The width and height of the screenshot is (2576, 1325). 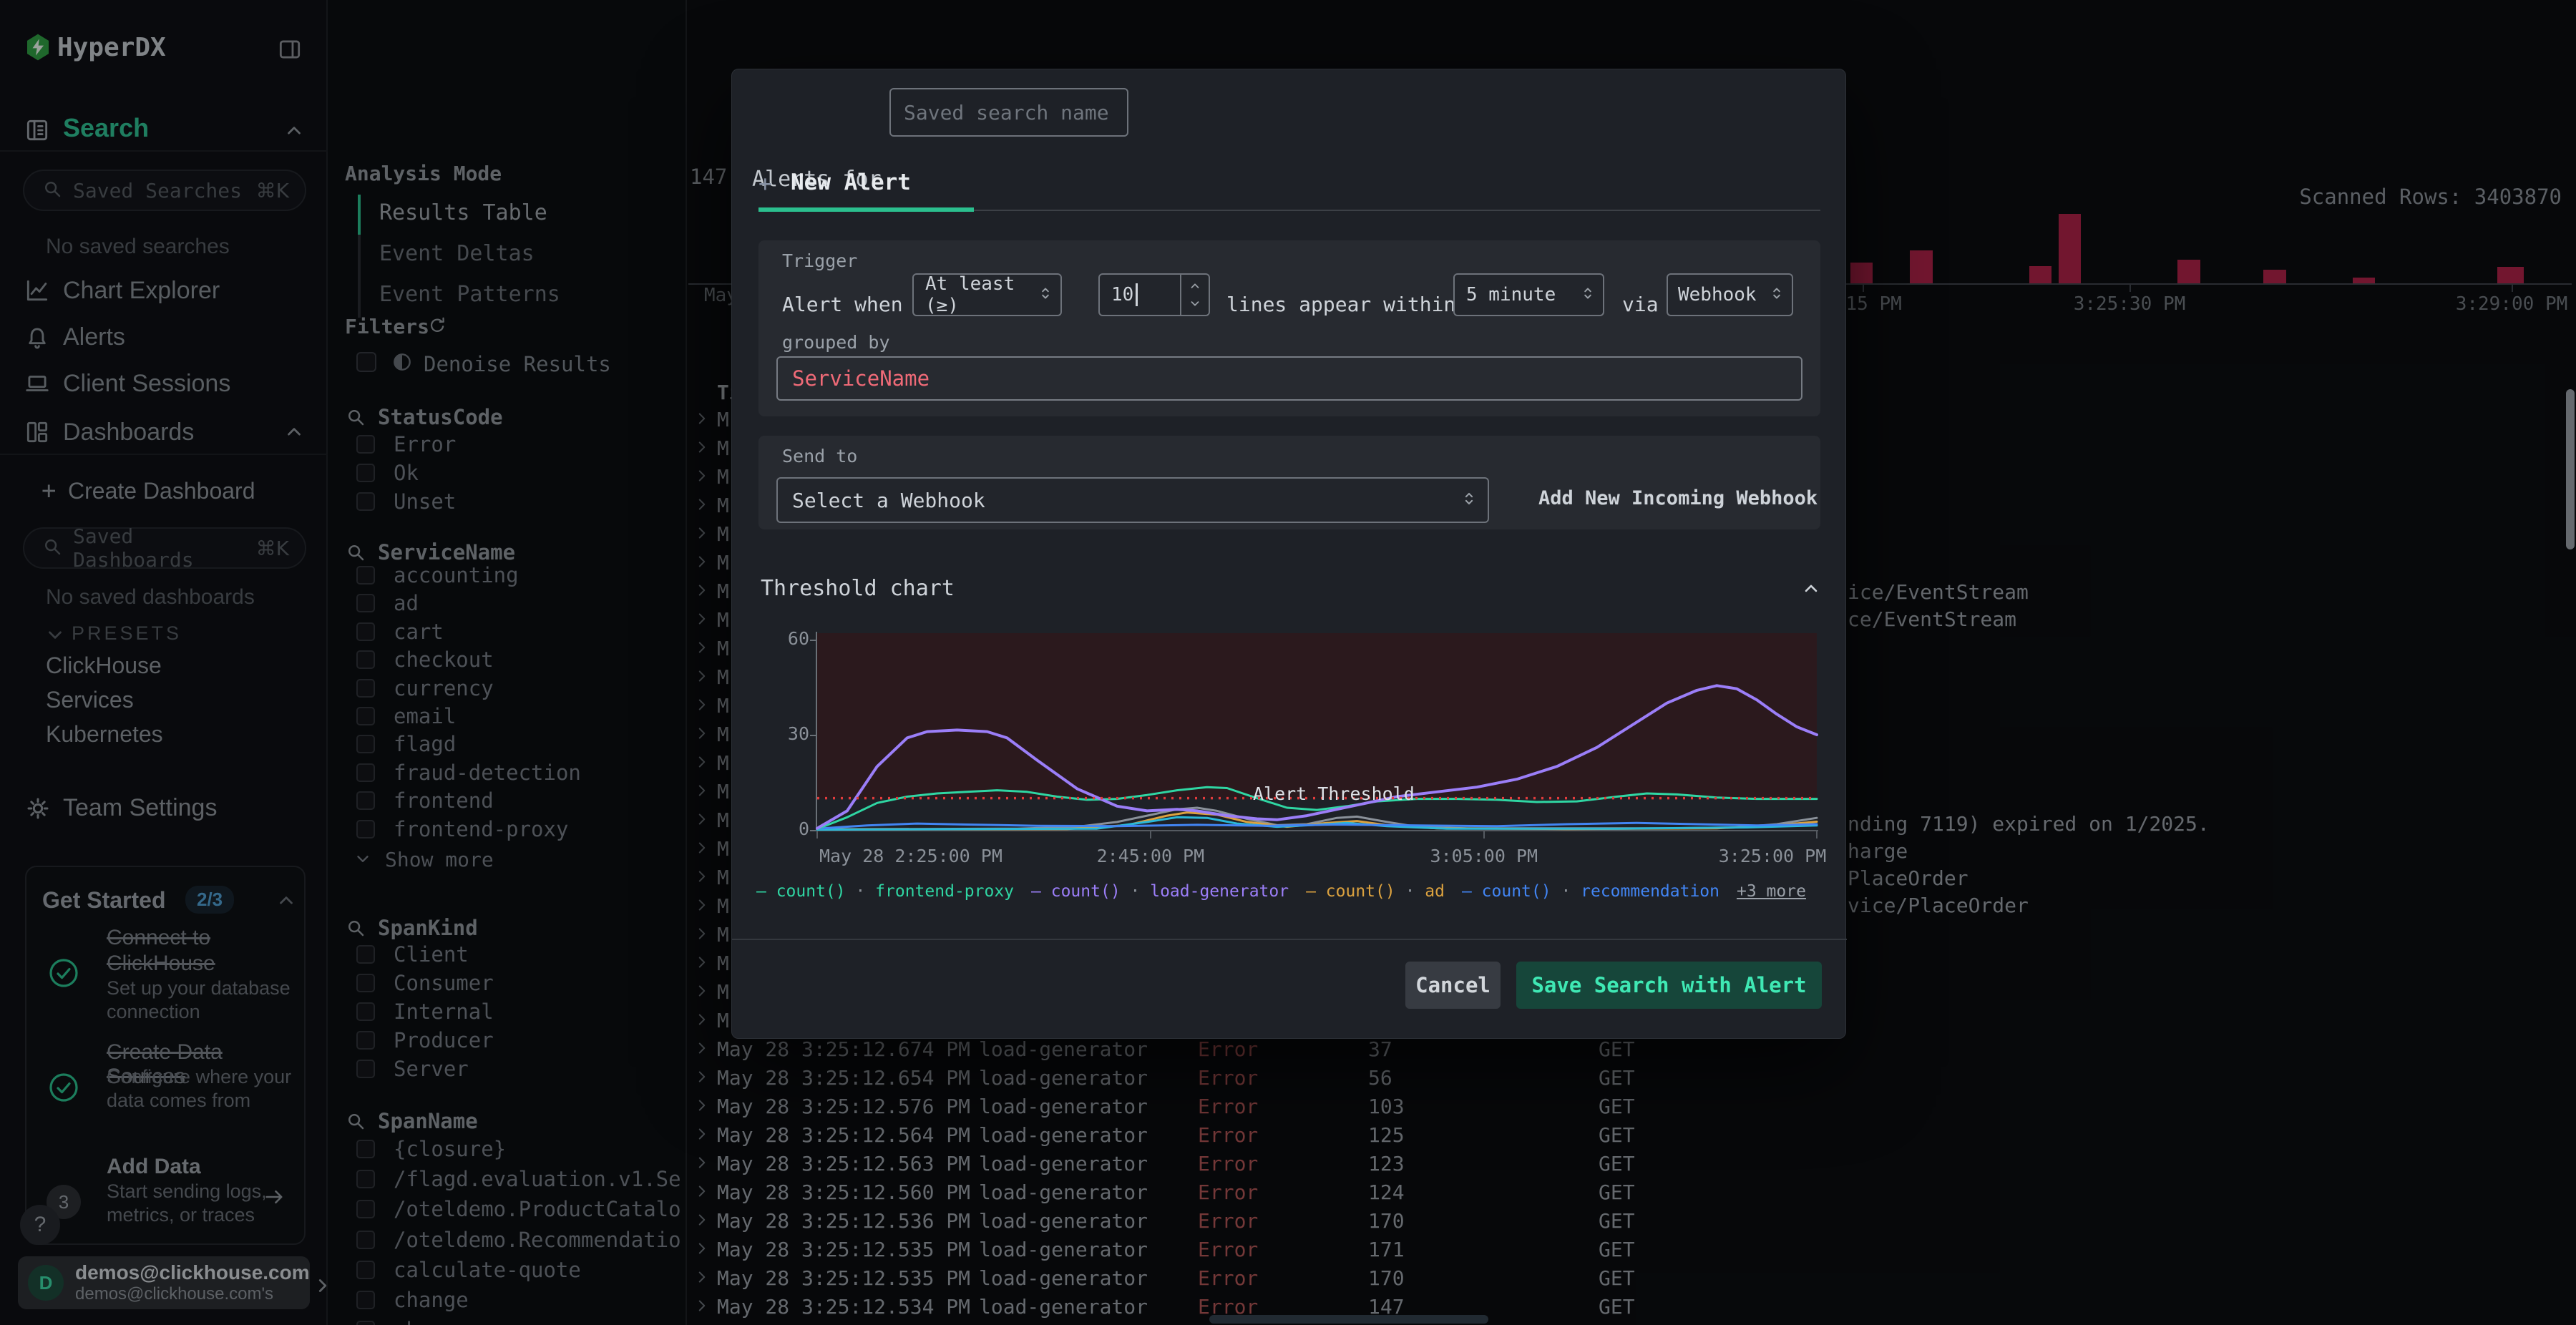 What do you see at coordinates (888, 500) in the screenshot?
I see `webhook-select-value: Select a Webhook` at bounding box center [888, 500].